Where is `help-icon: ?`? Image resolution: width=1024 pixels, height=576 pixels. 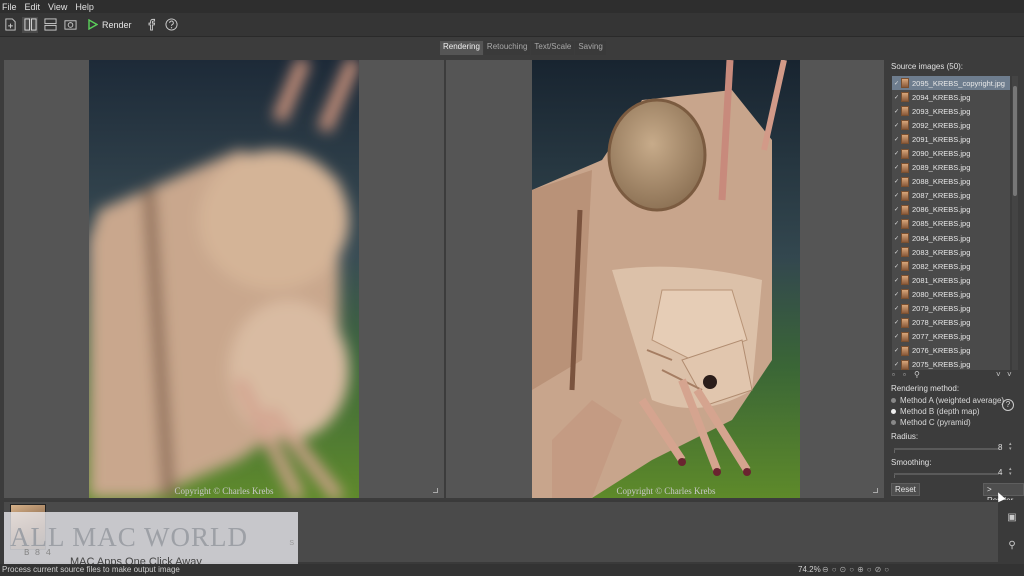
help-icon: ? is located at coordinates (1008, 405).